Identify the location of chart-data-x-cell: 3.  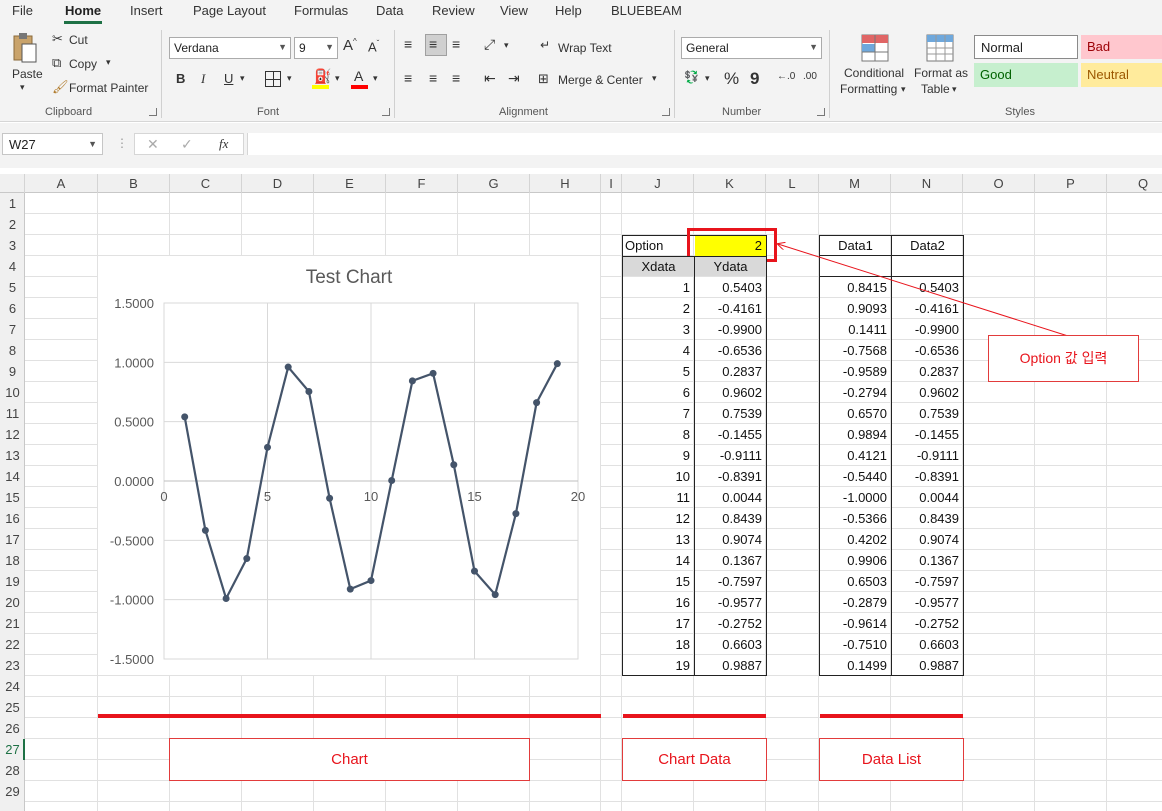
(658, 329).